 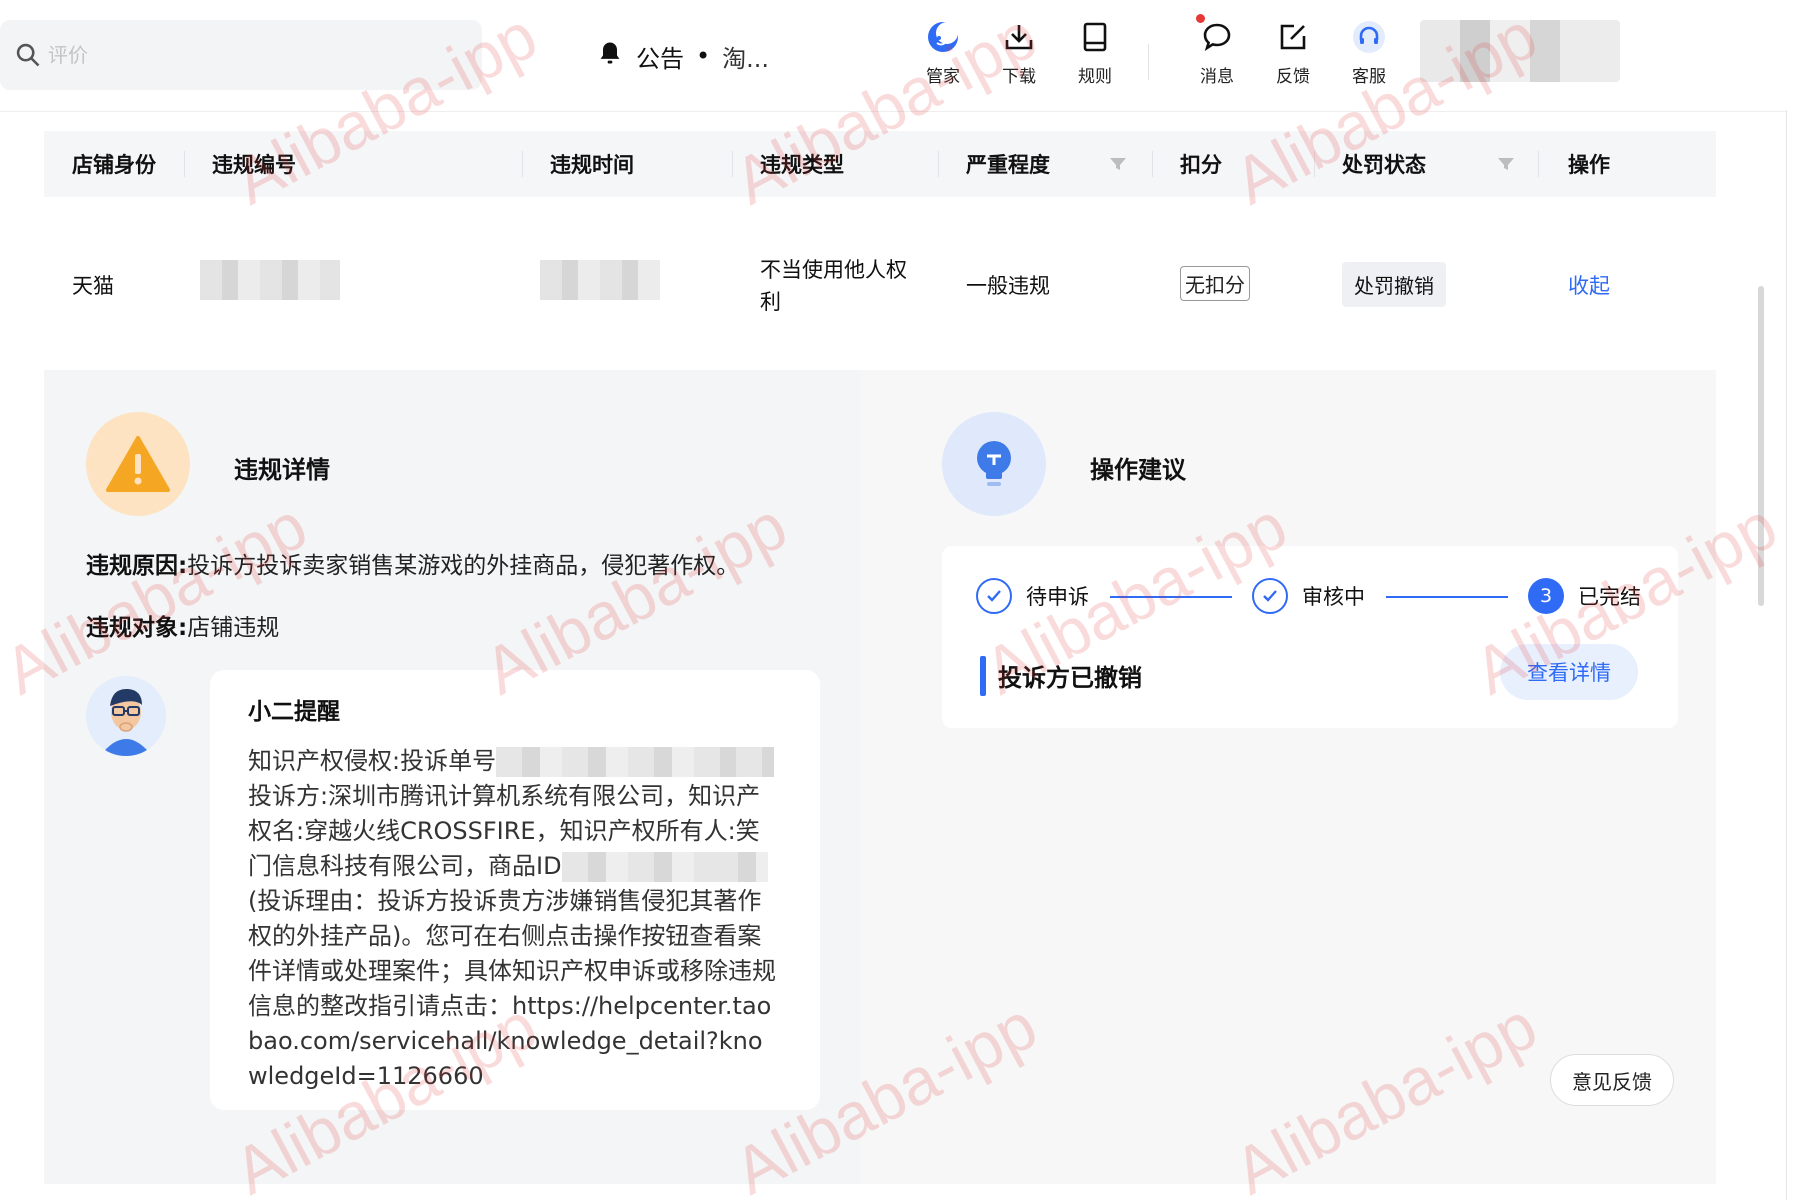 I want to click on tool-butler: 管家, so click(x=943, y=52).